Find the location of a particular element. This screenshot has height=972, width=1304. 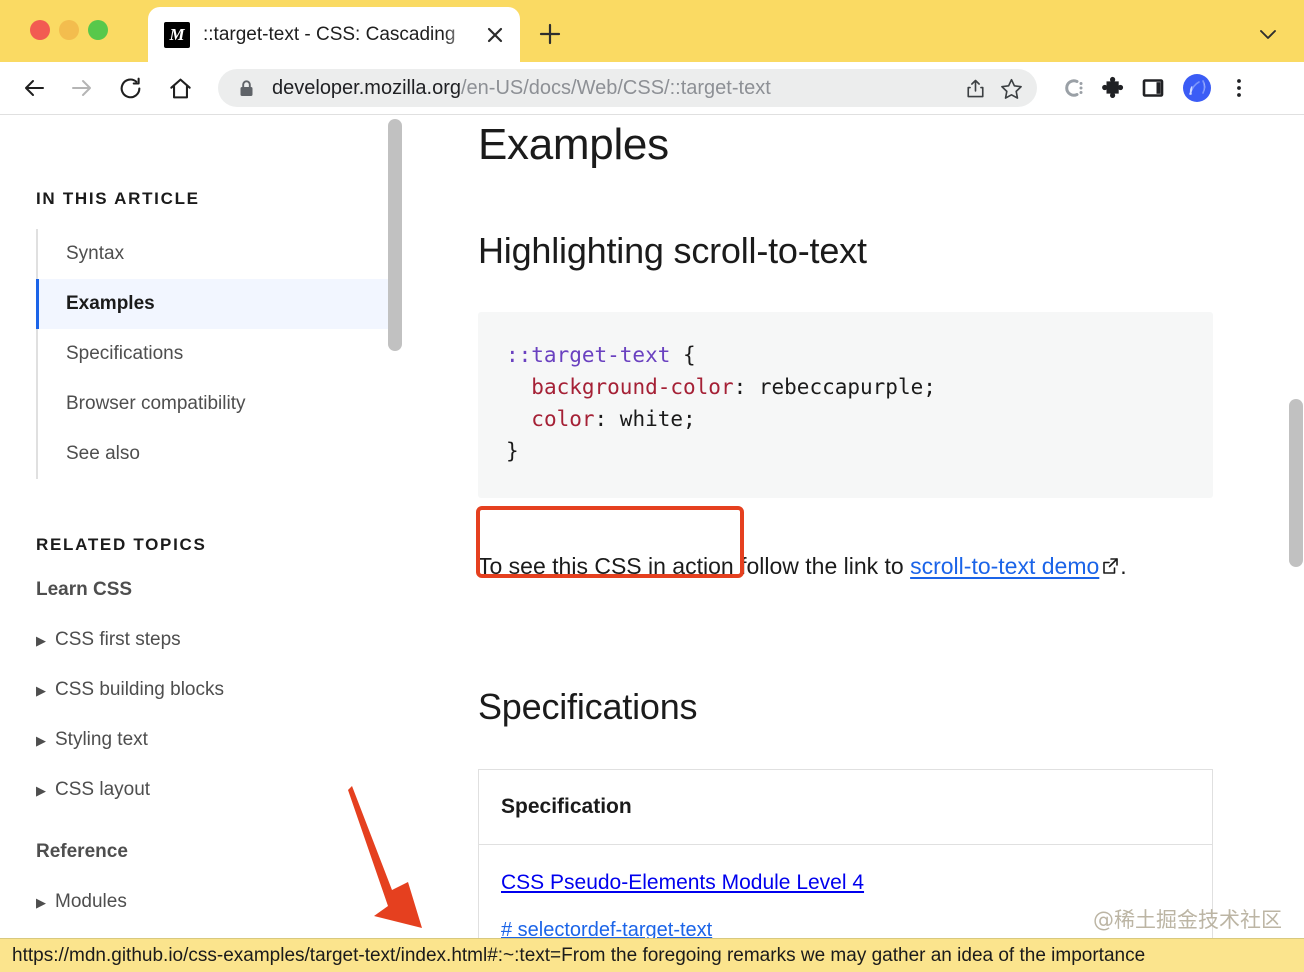

tab-title: ::target-text - CSS: Cascading is located at coordinates (329, 34).